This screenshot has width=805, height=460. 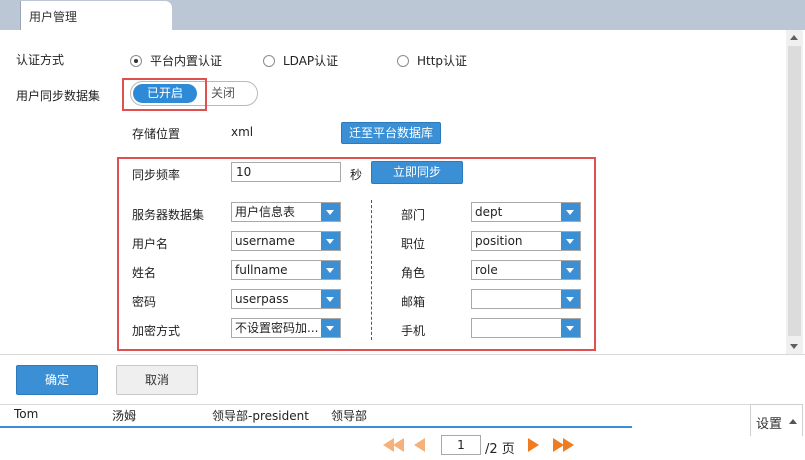 I want to click on fullname-label: 姓名, so click(x=144, y=273).